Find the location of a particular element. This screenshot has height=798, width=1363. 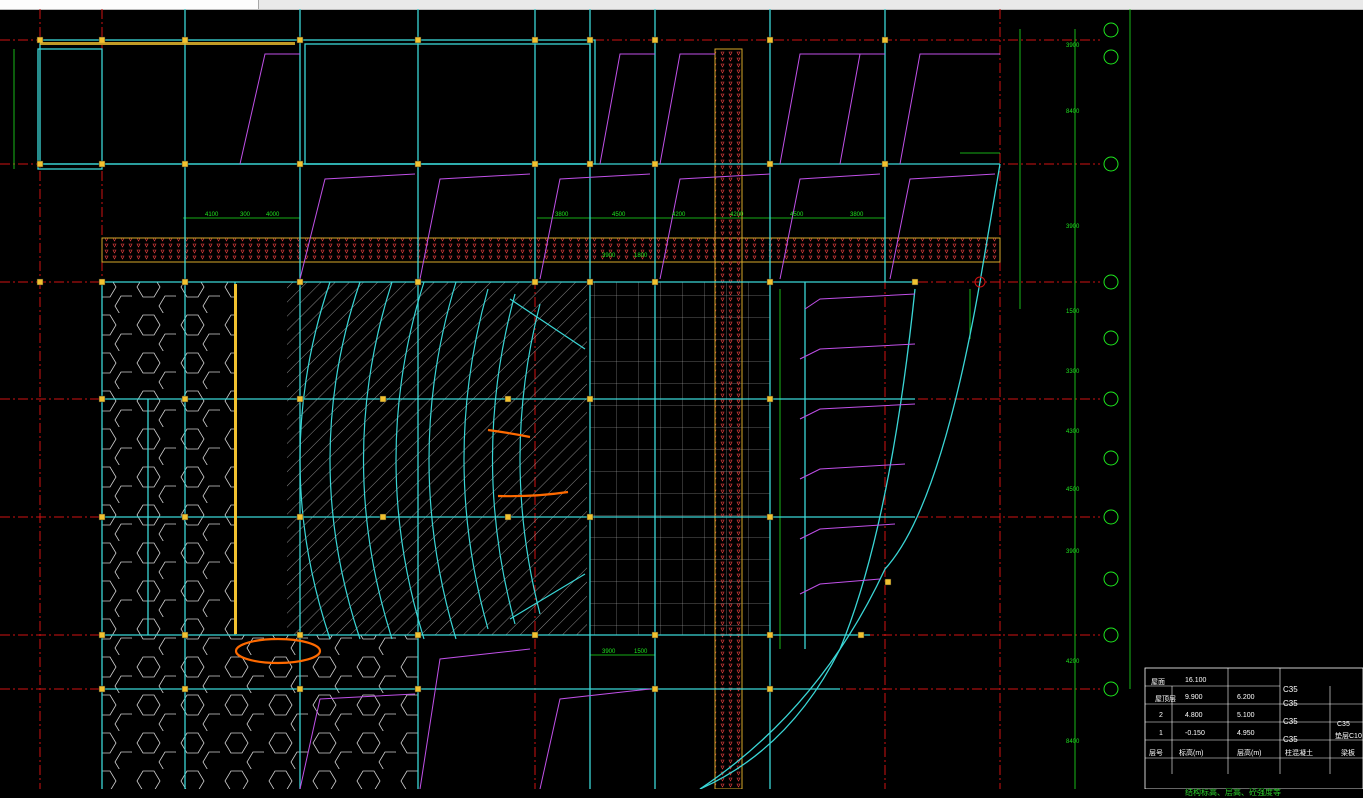

header-slab: 梁板 is located at coordinates (1348, 753).